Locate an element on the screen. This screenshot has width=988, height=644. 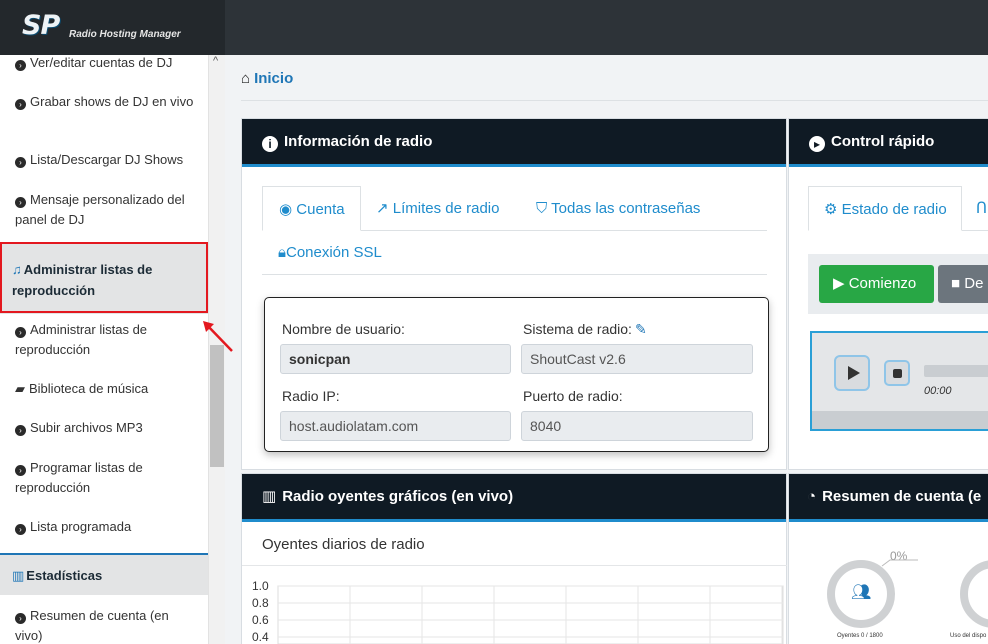
highlight-annotation is located at coordinates (104, 277).